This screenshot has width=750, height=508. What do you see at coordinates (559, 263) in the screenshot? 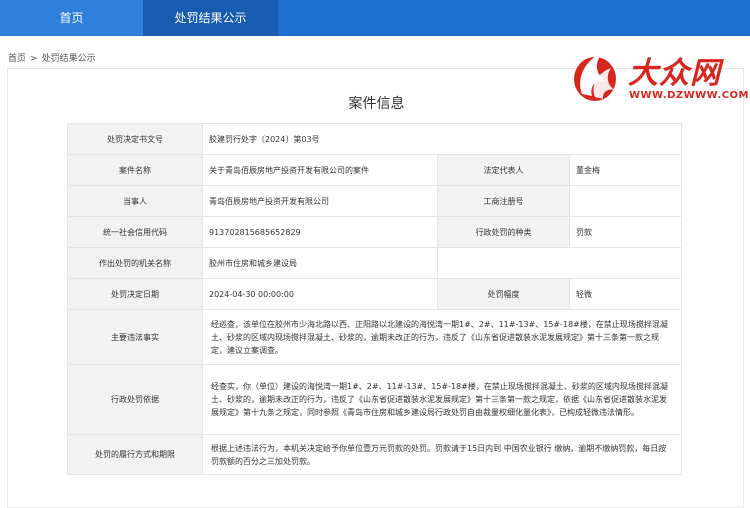
I see `empty-cell` at bounding box center [559, 263].